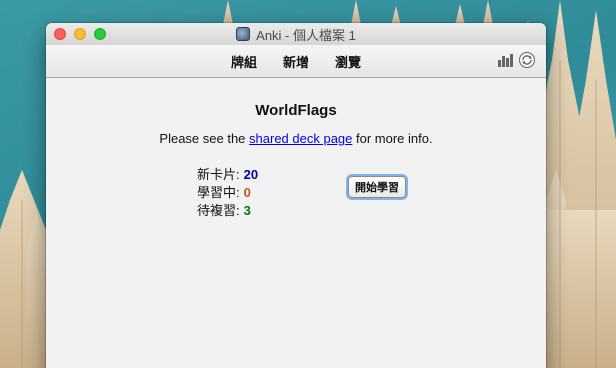 The image size is (616, 368). I want to click on title-bar: Anki - 個人檔案 1, so click(296, 34).